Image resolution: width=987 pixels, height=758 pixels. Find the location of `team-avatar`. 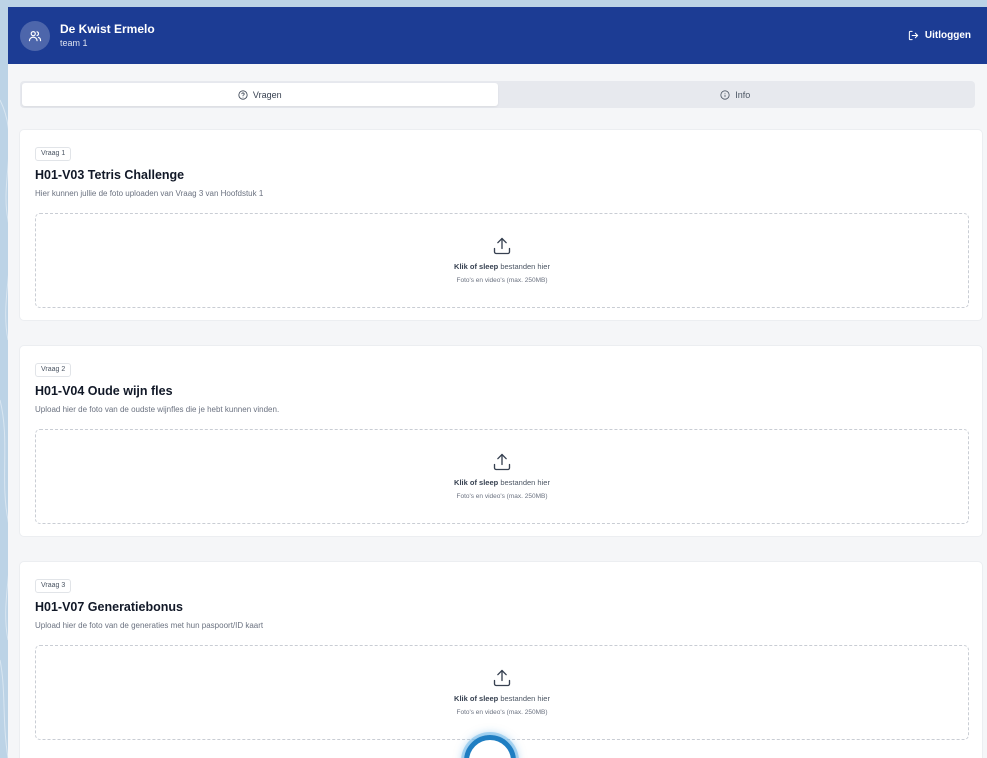

team-avatar is located at coordinates (35, 35).